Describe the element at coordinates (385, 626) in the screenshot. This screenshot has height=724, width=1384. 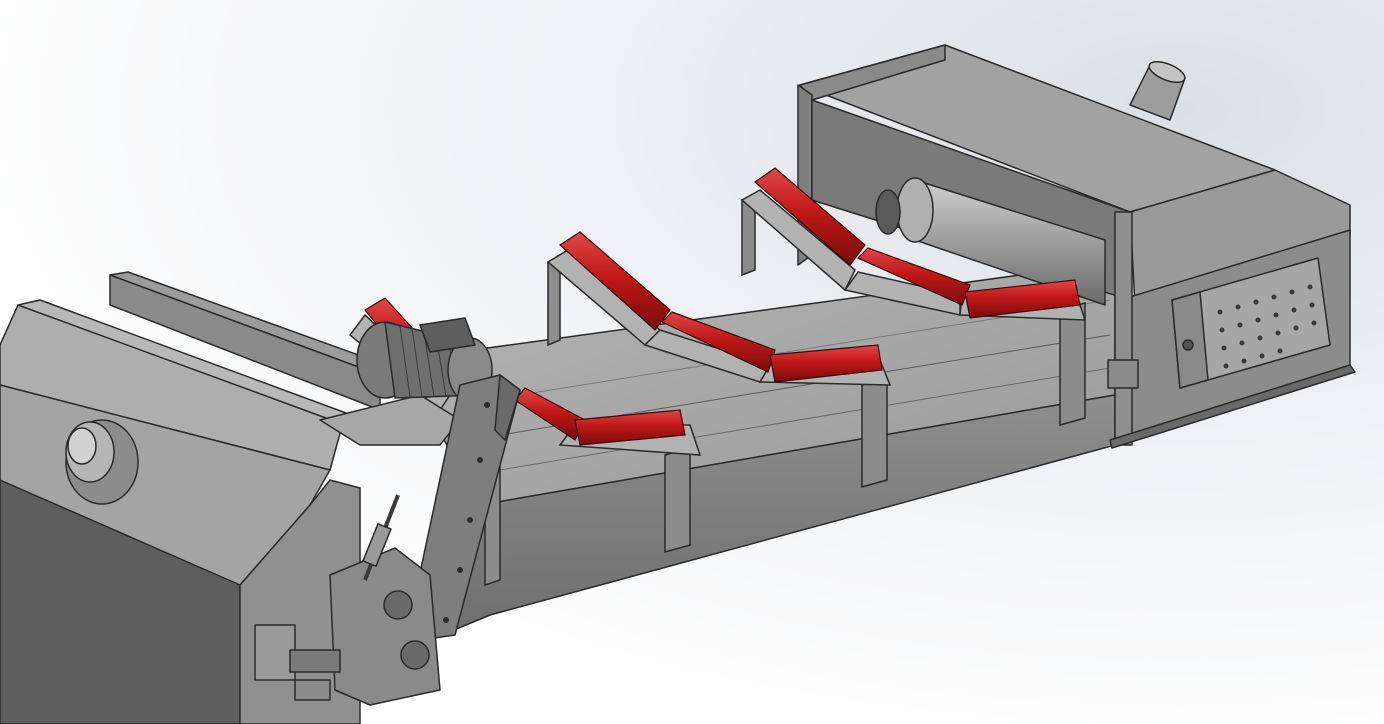
I see `gearbox` at that location.